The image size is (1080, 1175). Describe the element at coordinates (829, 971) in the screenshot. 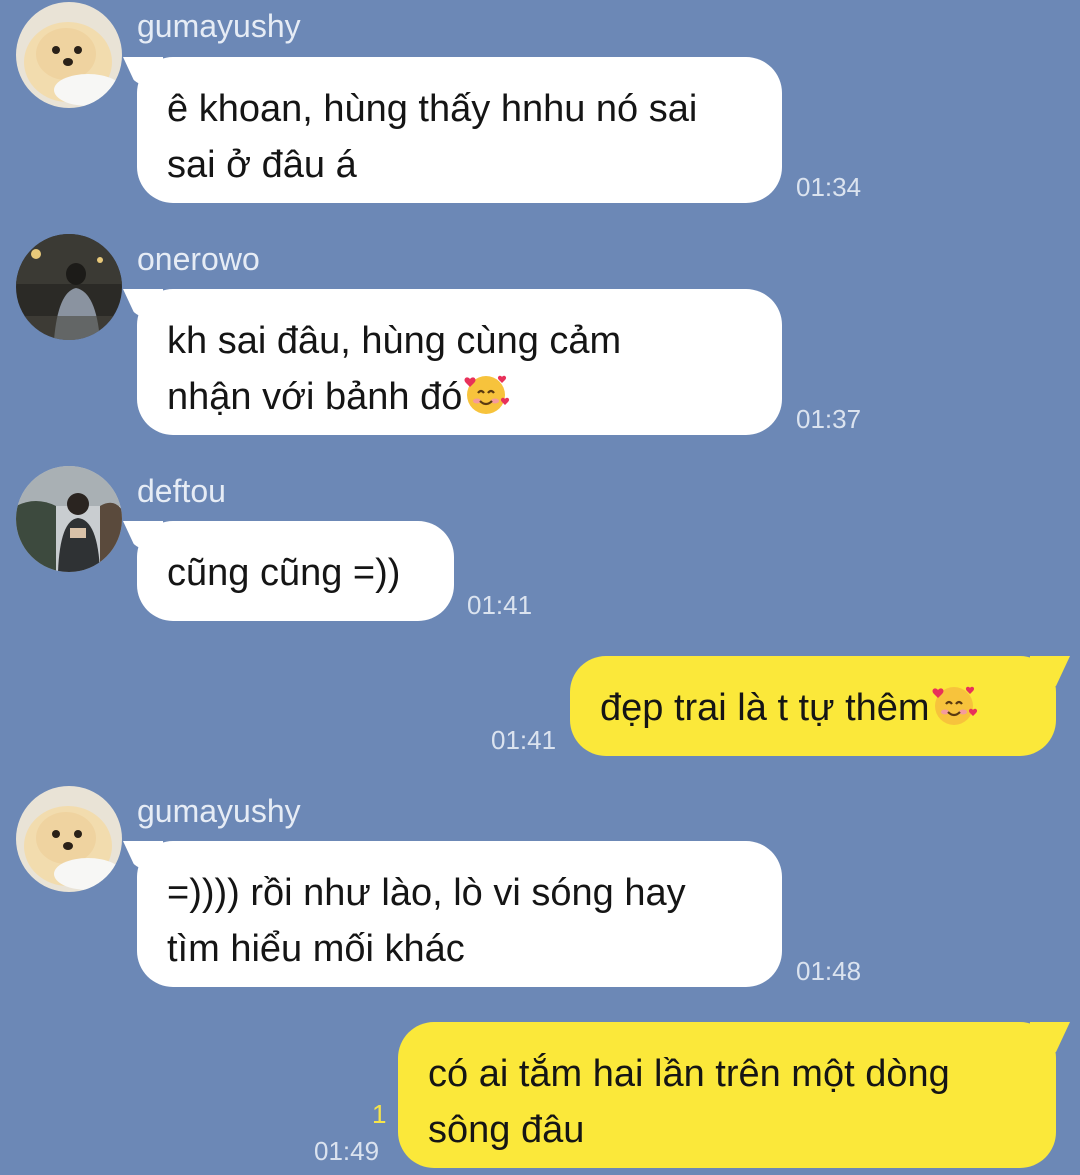

I see `message-time: 01:48` at that location.